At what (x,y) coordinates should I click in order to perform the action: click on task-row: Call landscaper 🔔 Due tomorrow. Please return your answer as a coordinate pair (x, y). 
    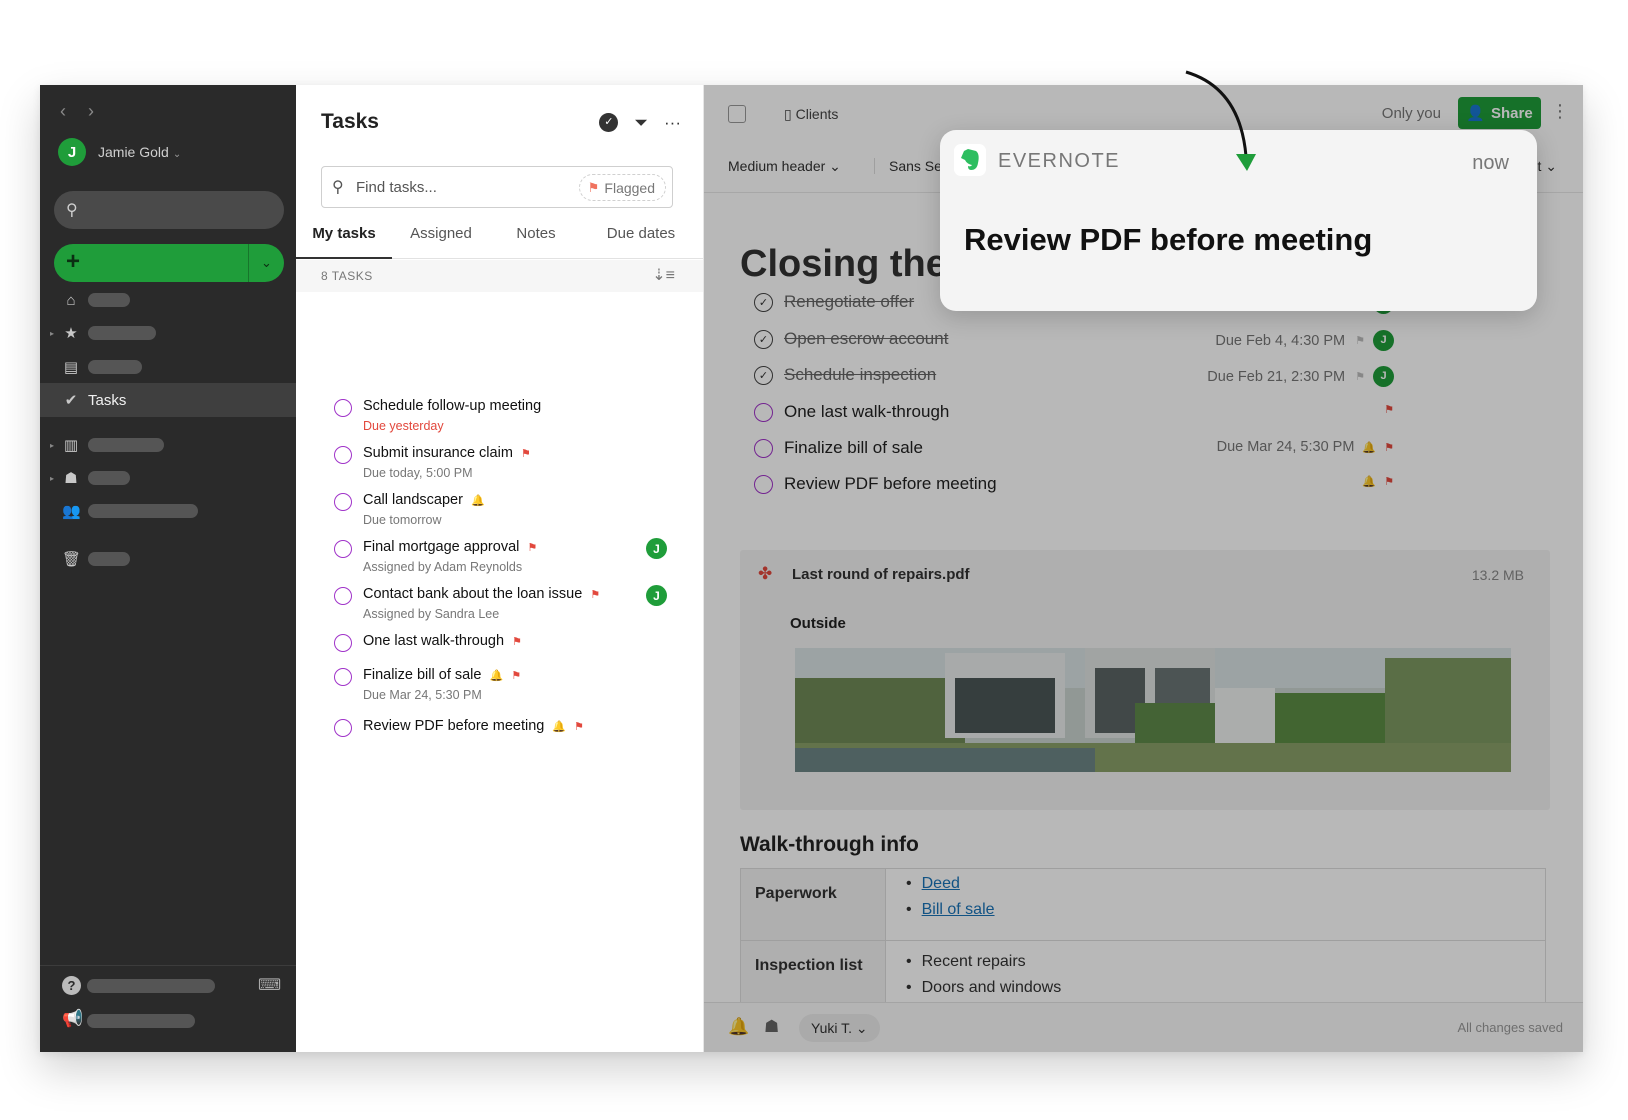
    Looking at the image, I should click on (499, 512).